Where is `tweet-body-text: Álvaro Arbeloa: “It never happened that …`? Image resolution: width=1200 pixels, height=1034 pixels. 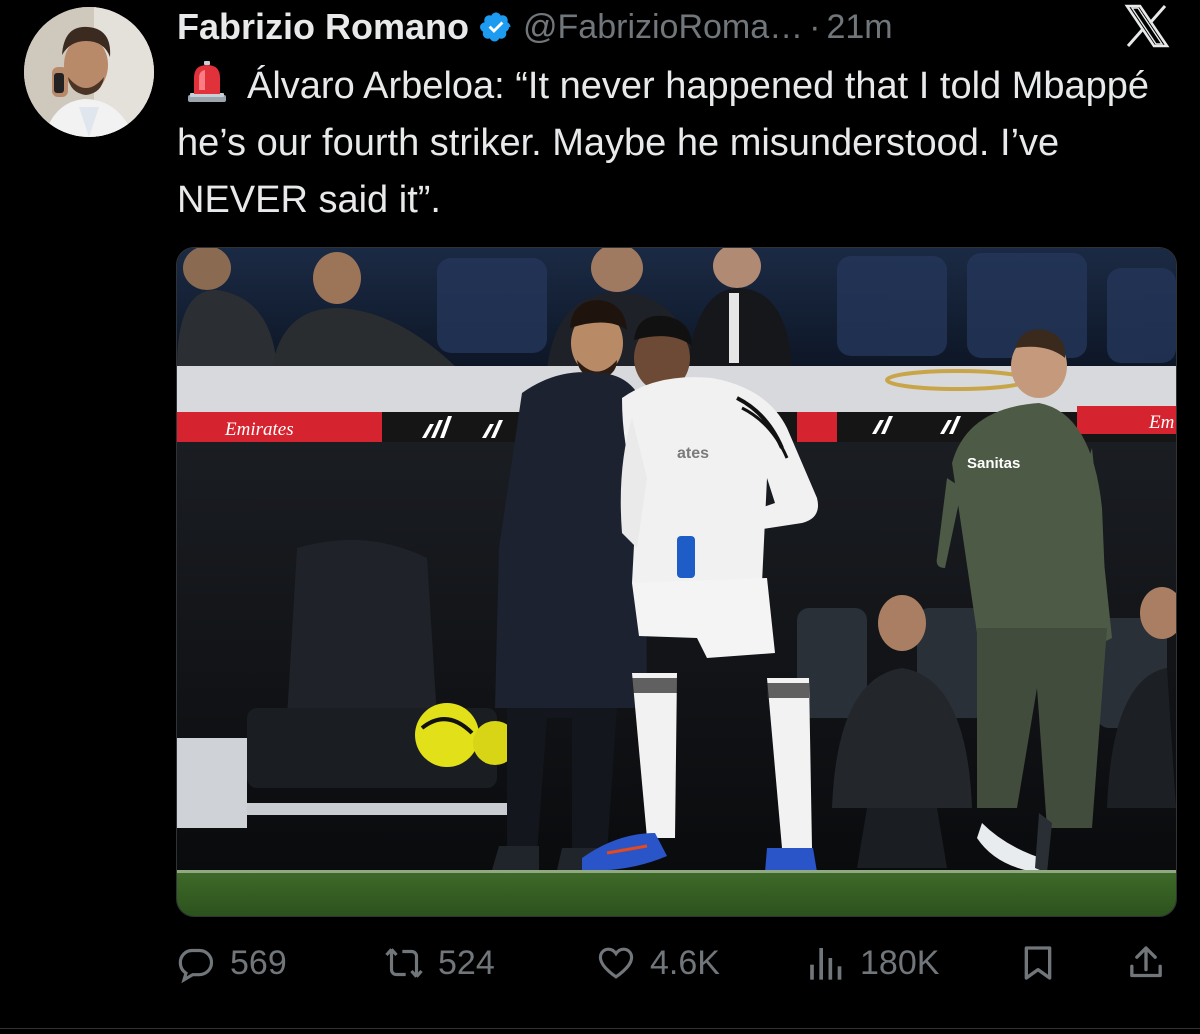
tweet-body-text: Álvaro Arbeloa: “It never happened that … is located at coordinates (663, 143).